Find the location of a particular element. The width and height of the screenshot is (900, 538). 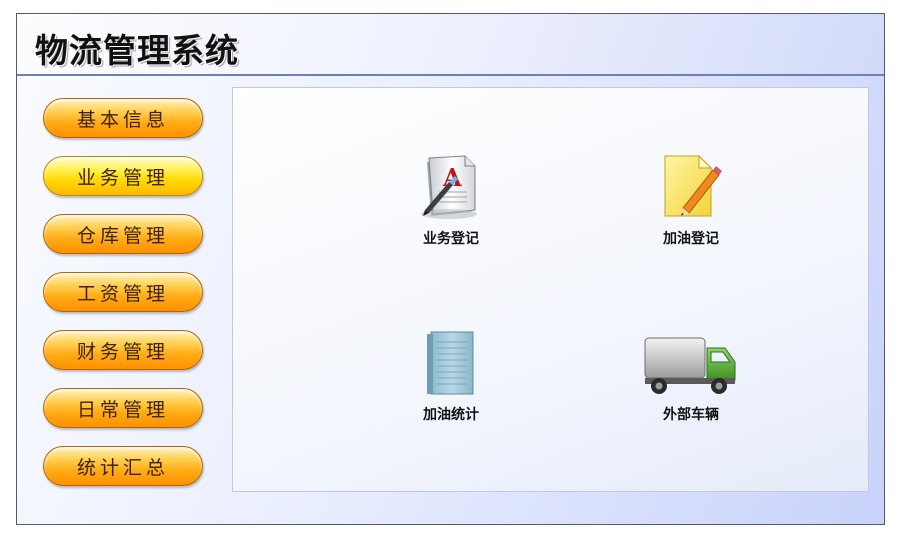

sidebar-item-salary-management: 工资管理 is located at coordinates (123, 292).